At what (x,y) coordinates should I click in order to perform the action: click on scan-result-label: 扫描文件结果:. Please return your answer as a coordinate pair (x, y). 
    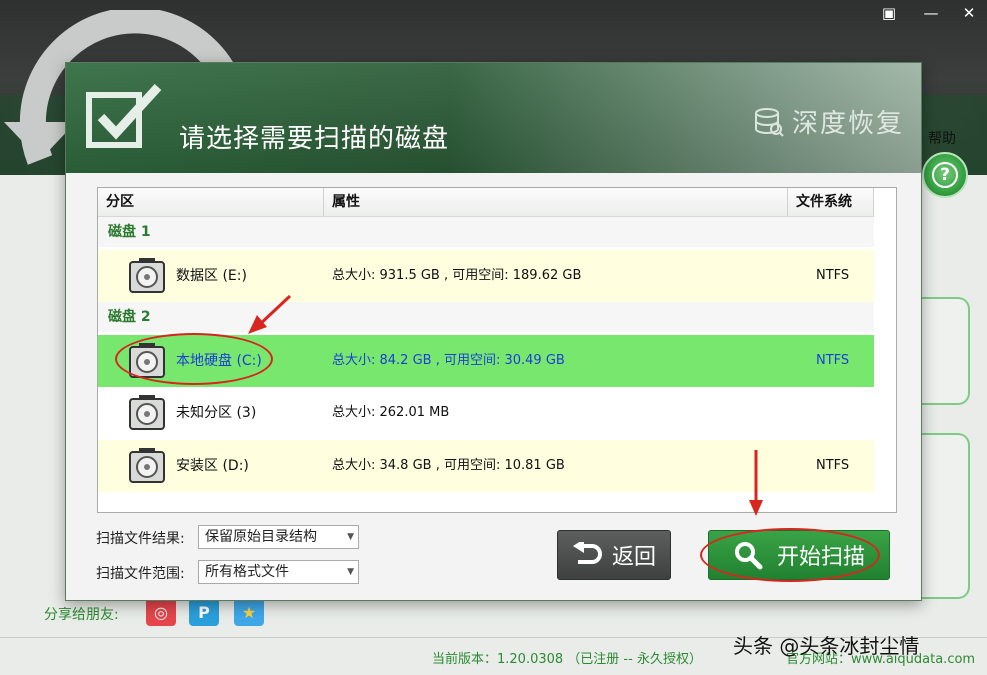
    Looking at the image, I should click on (140, 539).